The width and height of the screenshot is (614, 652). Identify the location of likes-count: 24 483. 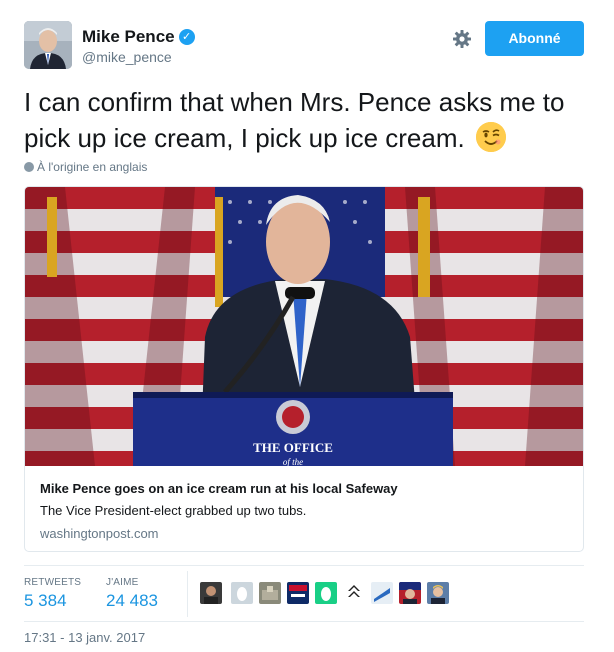
(132, 601).